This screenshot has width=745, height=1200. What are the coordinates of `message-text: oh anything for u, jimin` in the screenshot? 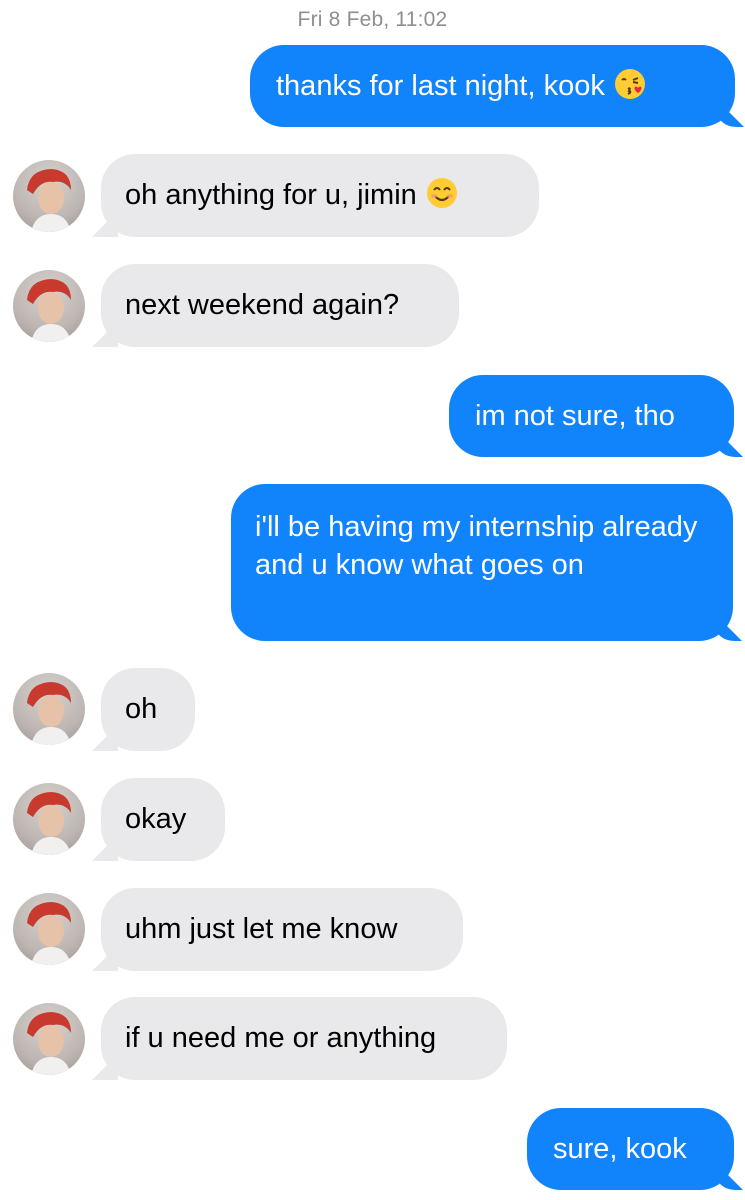 It's located at (271, 195).